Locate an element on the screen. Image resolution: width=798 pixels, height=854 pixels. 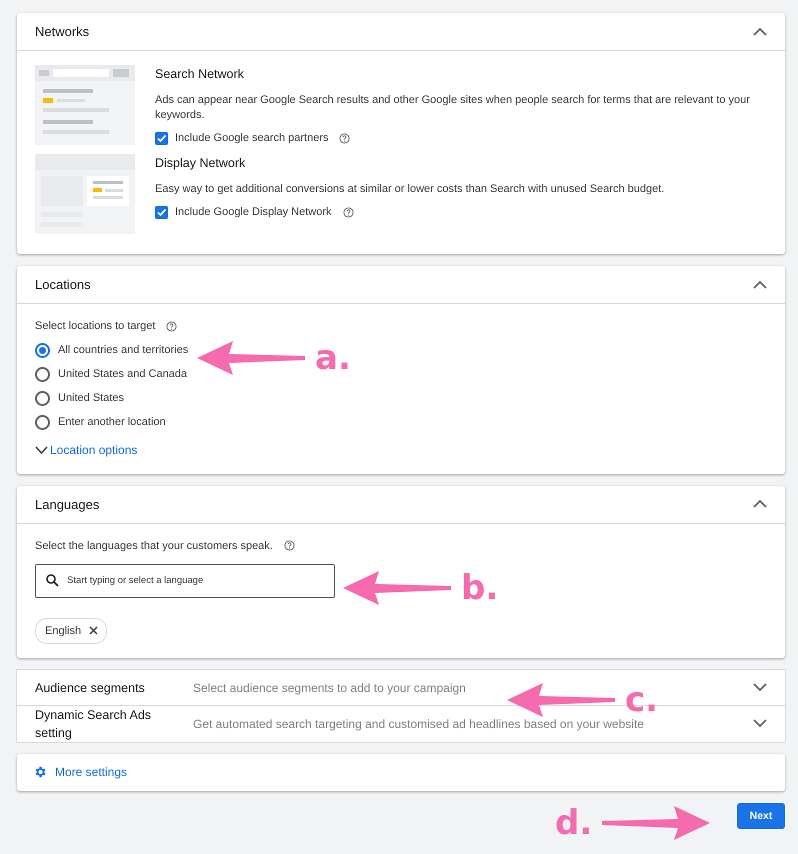
next-button: Next is located at coordinates (761, 815).